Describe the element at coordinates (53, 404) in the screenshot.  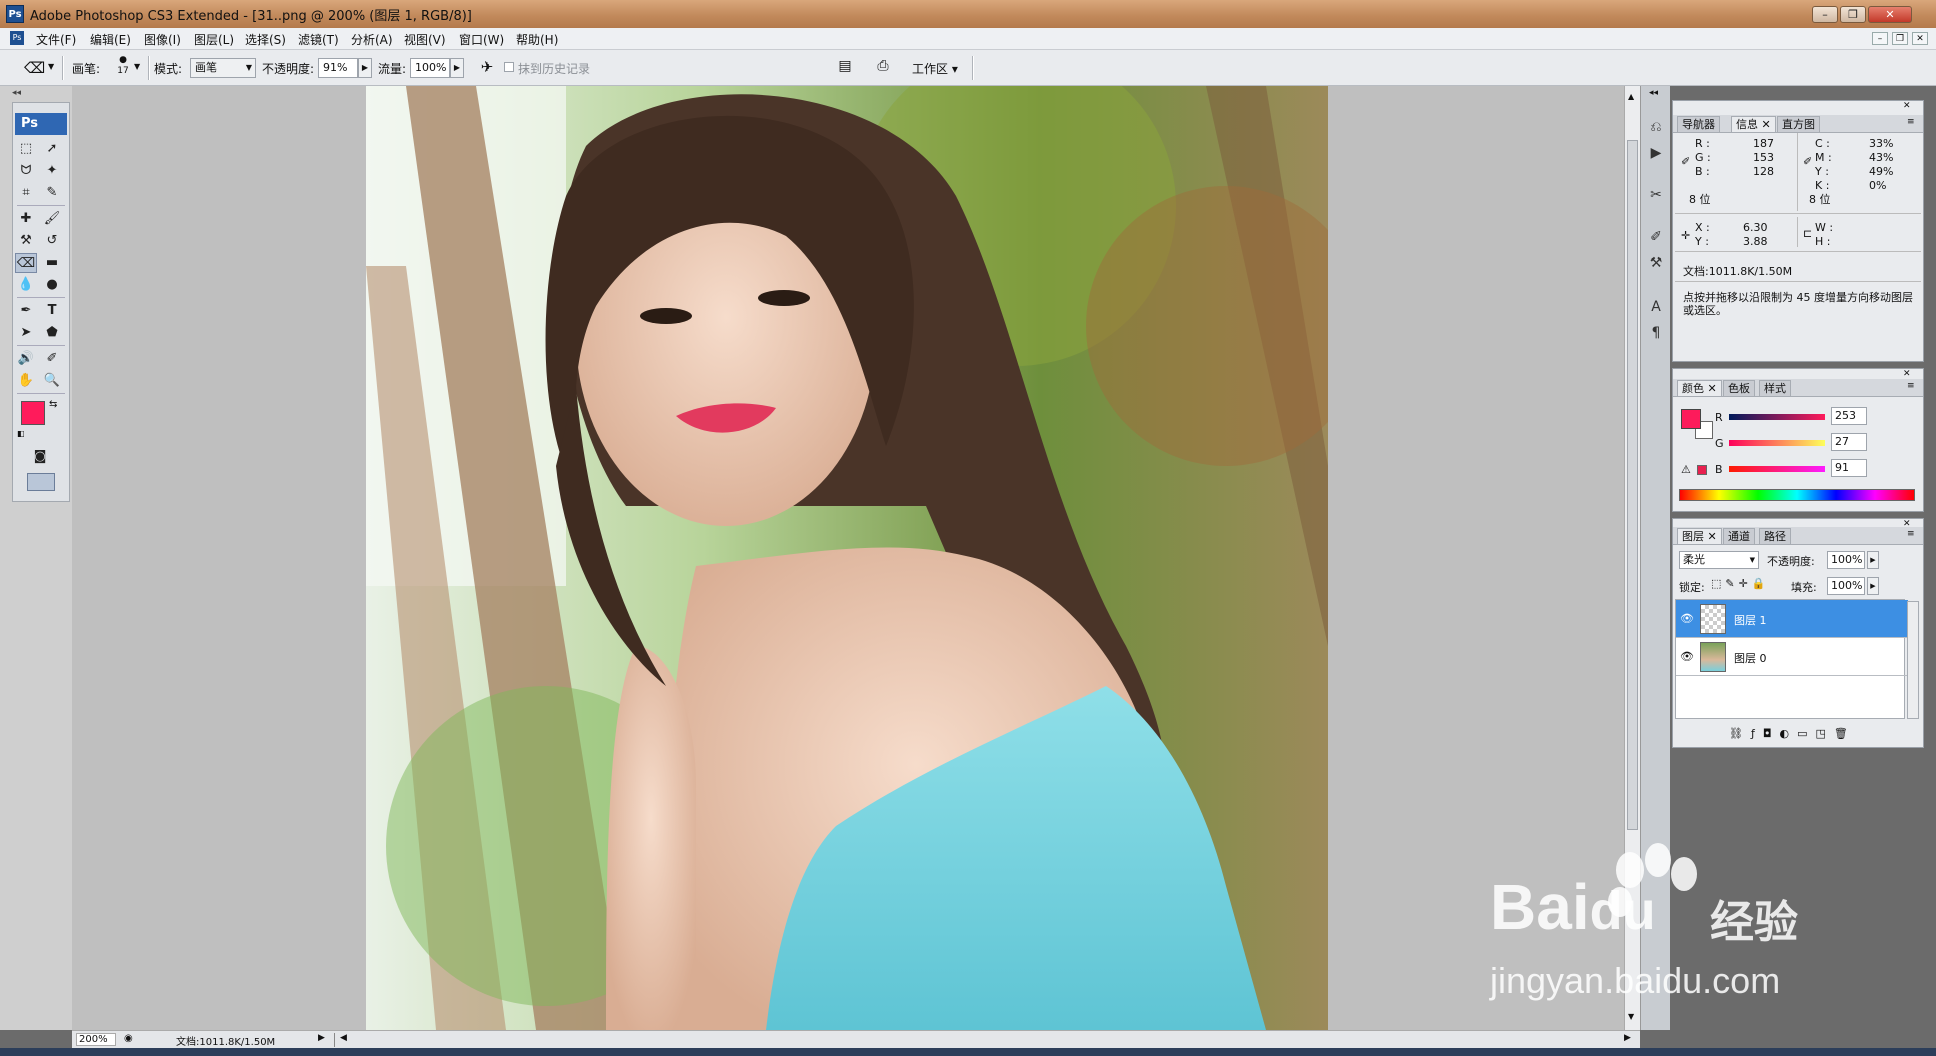
I see `swap-colors-icon: ⇆` at that location.